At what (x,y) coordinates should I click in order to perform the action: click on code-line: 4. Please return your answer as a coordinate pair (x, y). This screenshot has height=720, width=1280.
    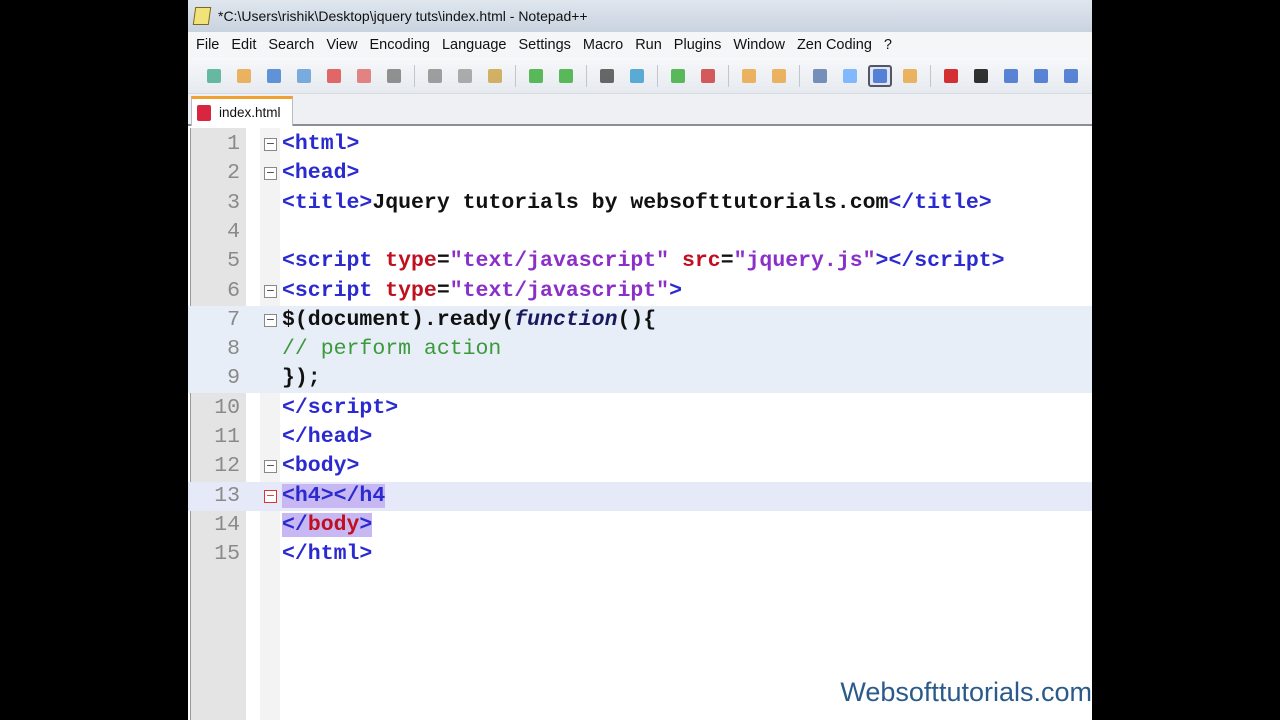
    Looking at the image, I should click on (640, 232).